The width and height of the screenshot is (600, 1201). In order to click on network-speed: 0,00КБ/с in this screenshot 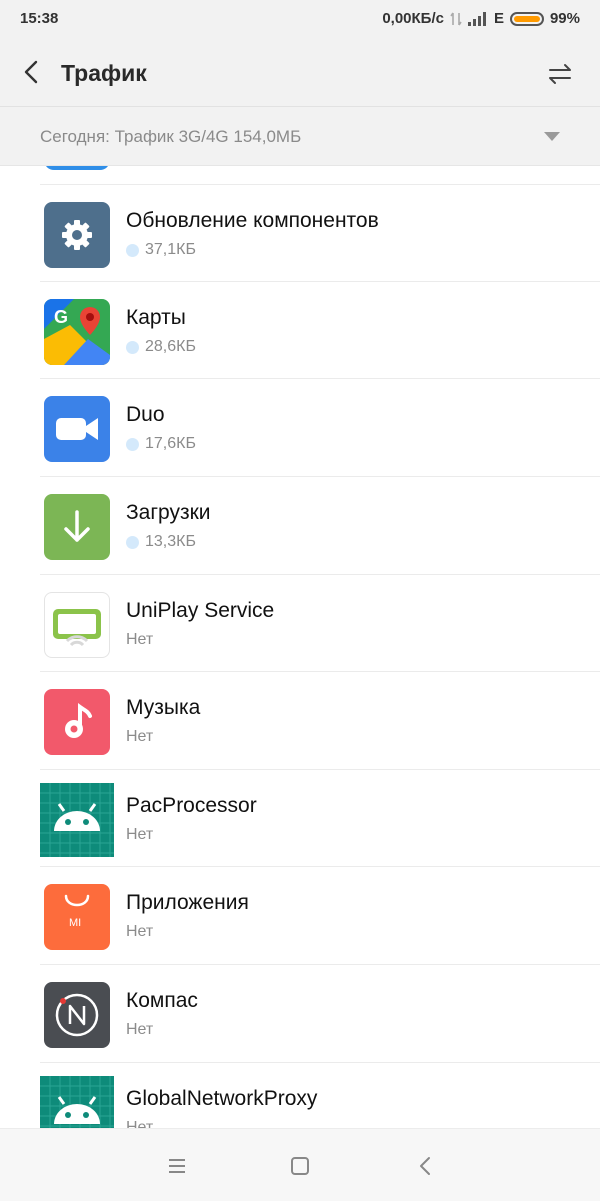, I will do `click(413, 18)`.